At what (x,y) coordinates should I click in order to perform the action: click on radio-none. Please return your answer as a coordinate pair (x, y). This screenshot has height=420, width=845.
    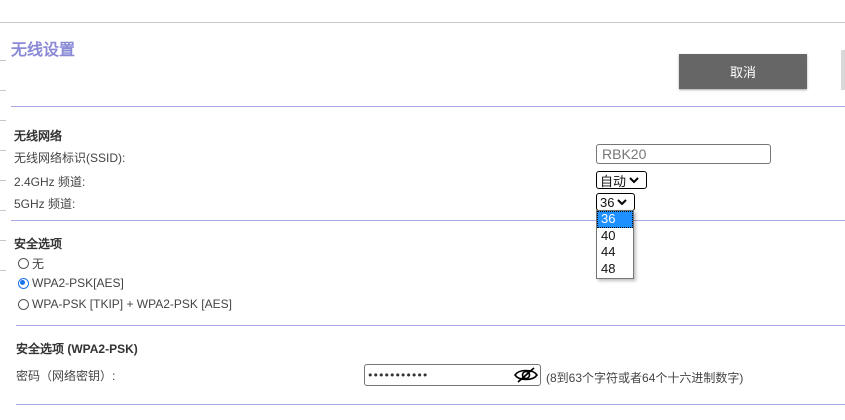
    Looking at the image, I should click on (23, 263).